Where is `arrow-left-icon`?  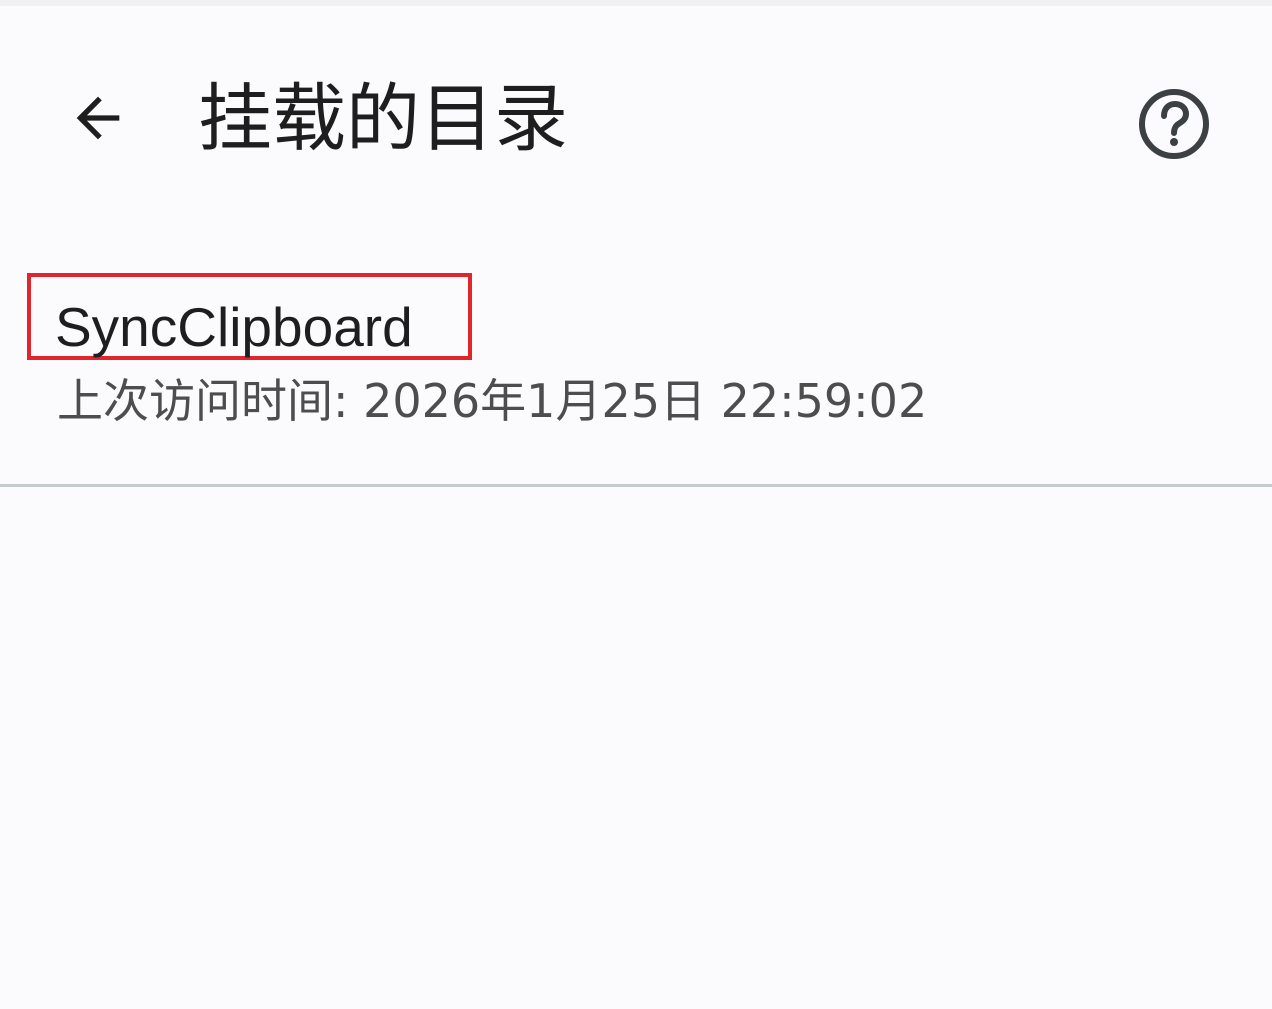
arrow-left-icon is located at coordinates (98, 118).